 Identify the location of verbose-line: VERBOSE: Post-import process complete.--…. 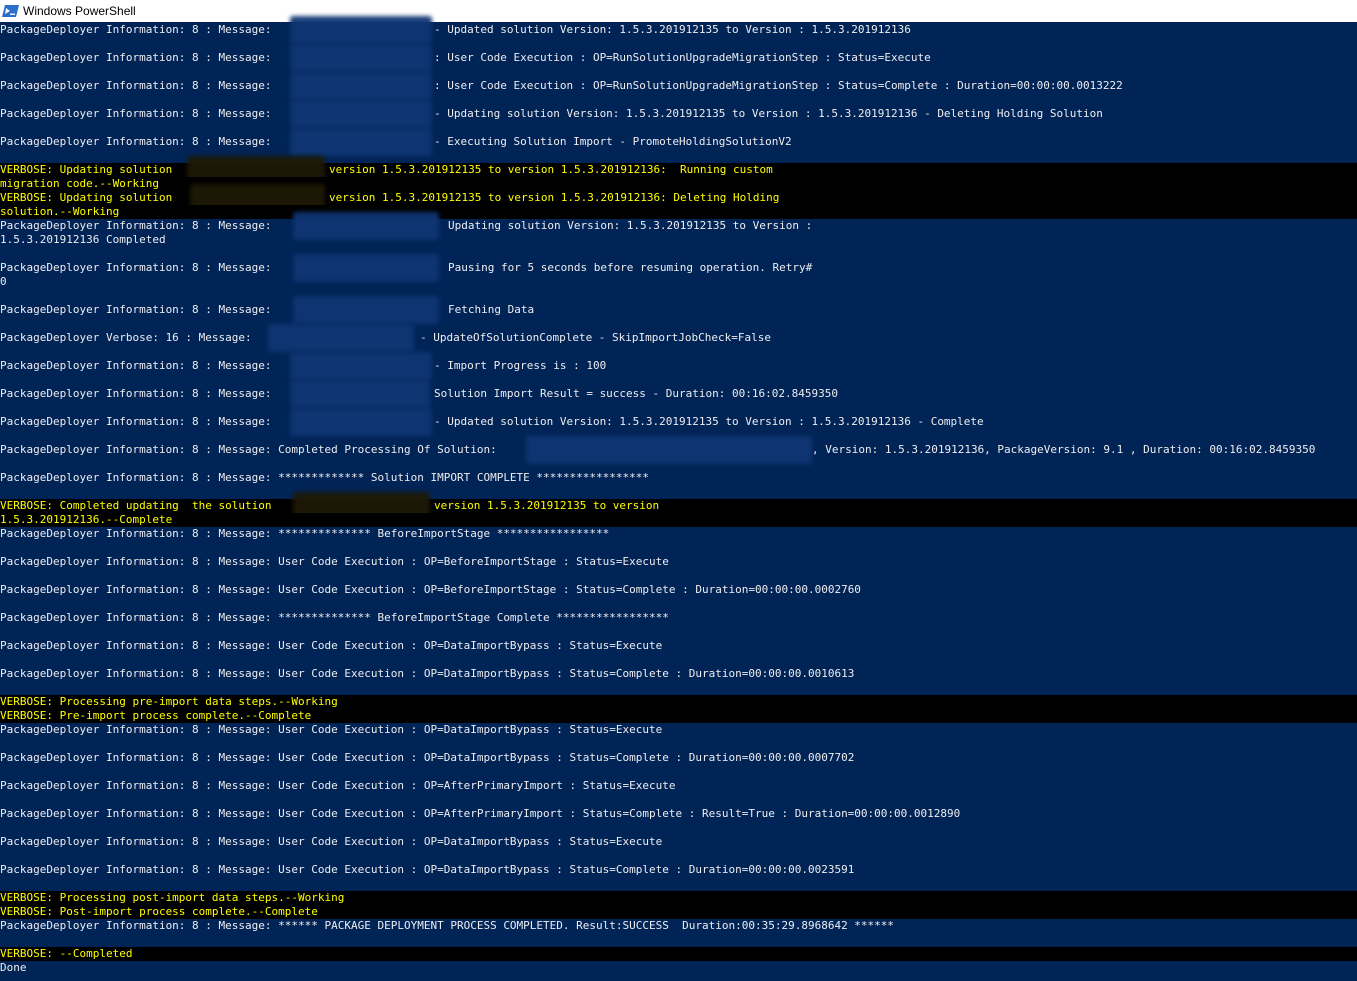
(678, 912).